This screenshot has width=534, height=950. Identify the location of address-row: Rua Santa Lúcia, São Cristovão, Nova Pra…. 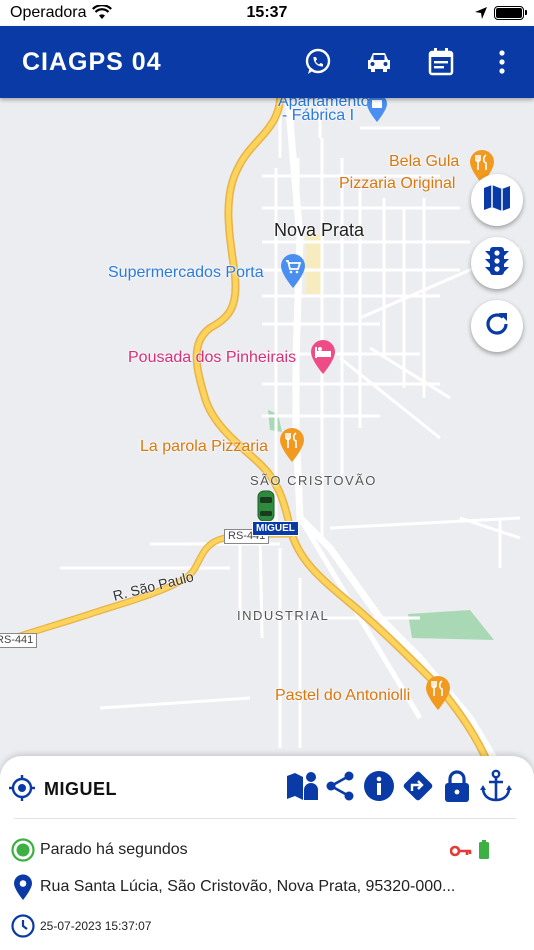
(232, 887).